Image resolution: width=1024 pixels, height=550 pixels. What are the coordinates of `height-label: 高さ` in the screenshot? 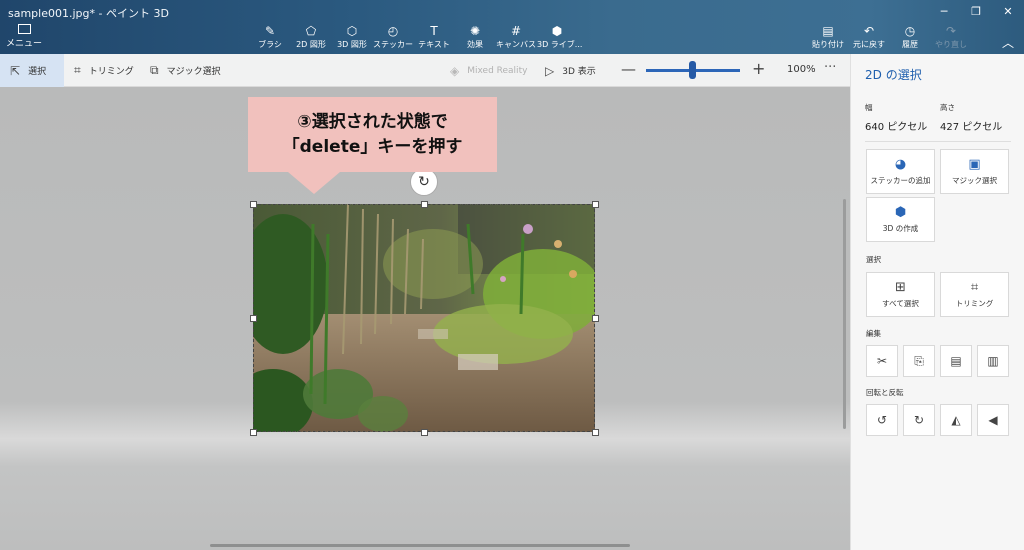 It's located at (947, 107).